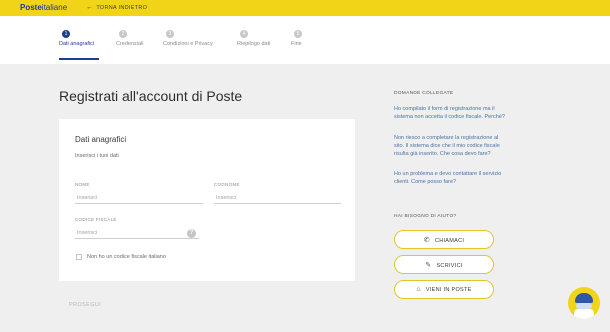 The image size is (610, 332). Describe the element at coordinates (96, 219) in the screenshot. I see `codice-fiscale-label: CODICE FISCALE` at that location.